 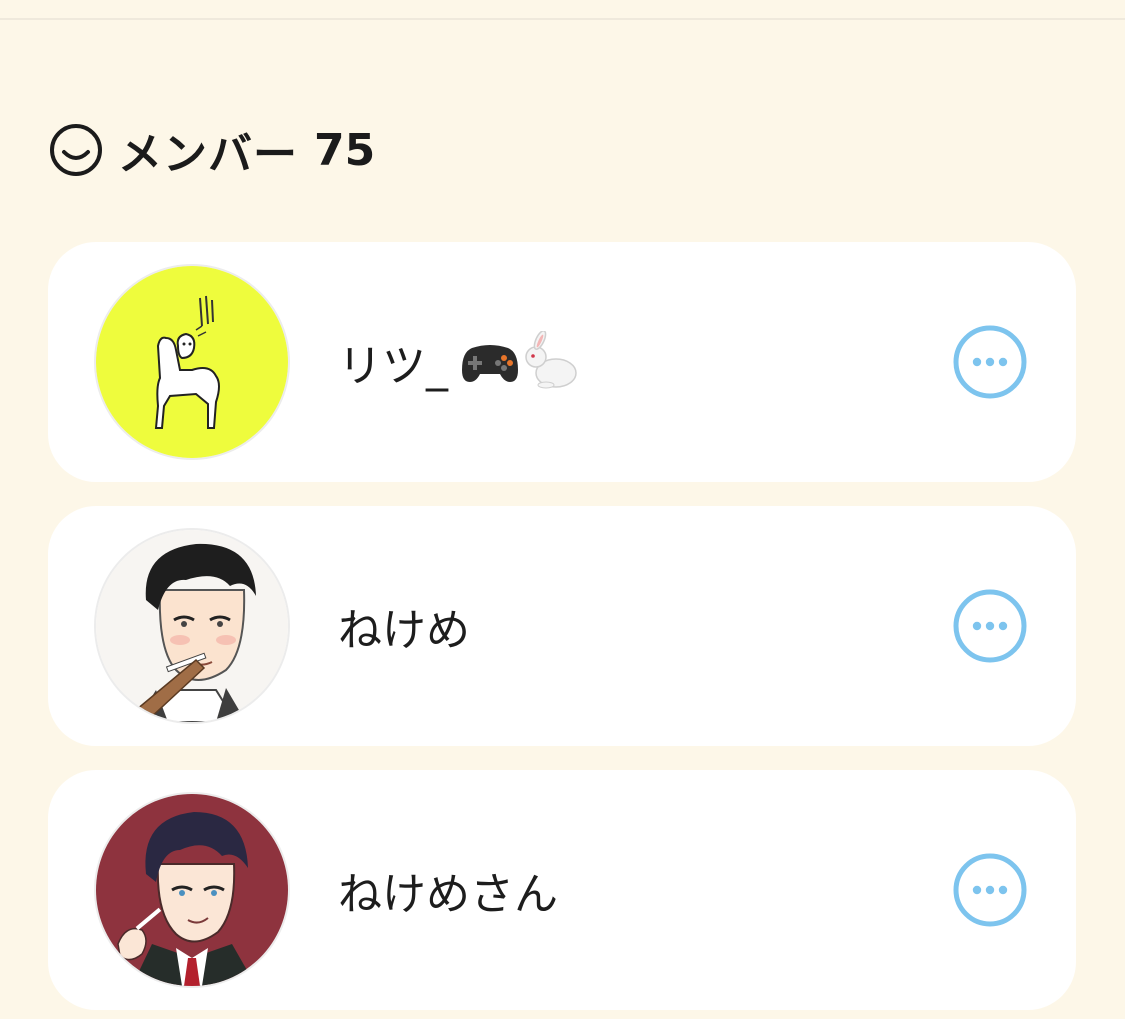 What do you see at coordinates (404, 630) in the screenshot?
I see `member-name-text: ねけめ` at bounding box center [404, 630].